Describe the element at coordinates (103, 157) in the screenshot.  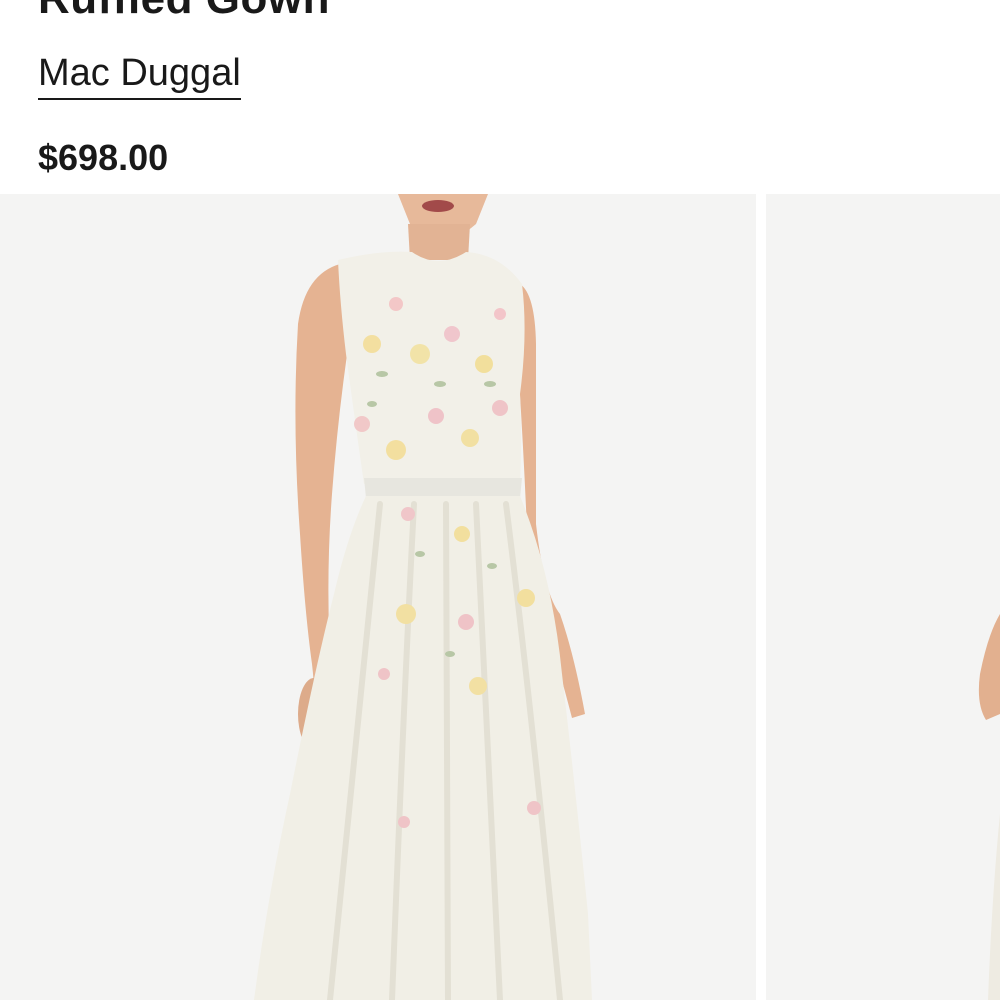
I see `product-price: $698.00` at that location.